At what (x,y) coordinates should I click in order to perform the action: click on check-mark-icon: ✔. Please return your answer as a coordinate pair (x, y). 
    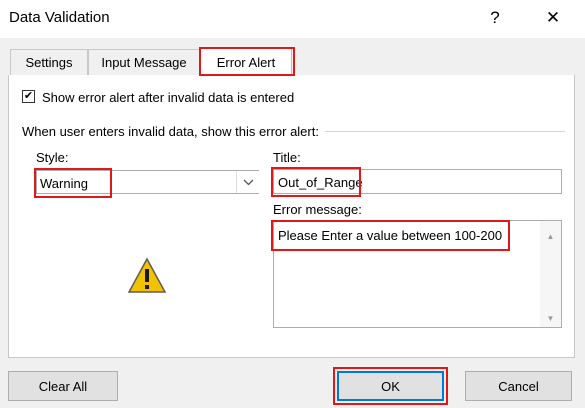
    Looking at the image, I should click on (28, 96).